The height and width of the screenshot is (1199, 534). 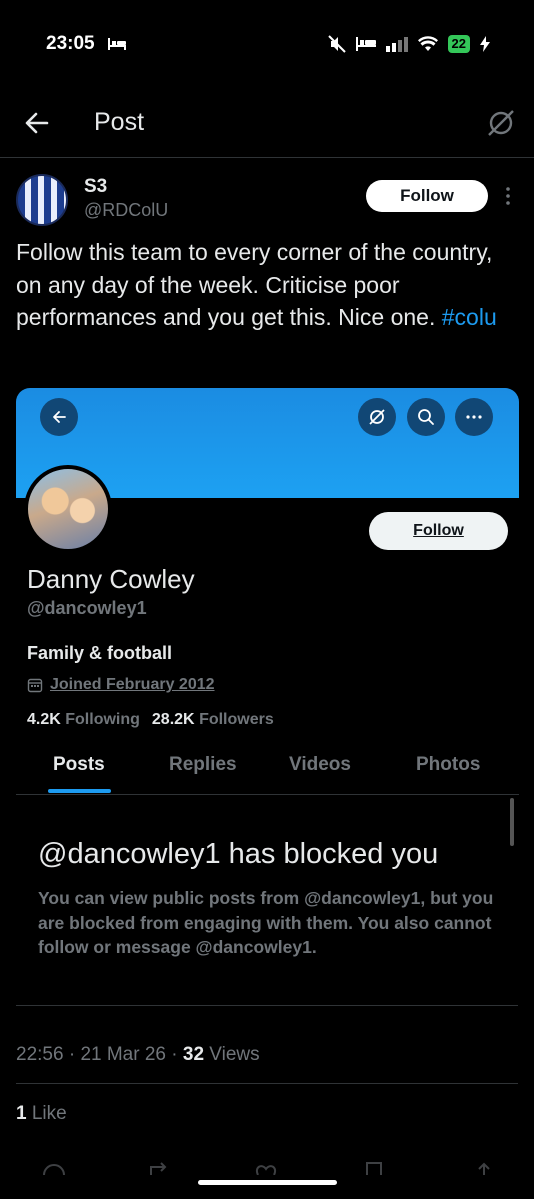 What do you see at coordinates (79, 791) in the screenshot?
I see `active-tab-indicator` at bounding box center [79, 791].